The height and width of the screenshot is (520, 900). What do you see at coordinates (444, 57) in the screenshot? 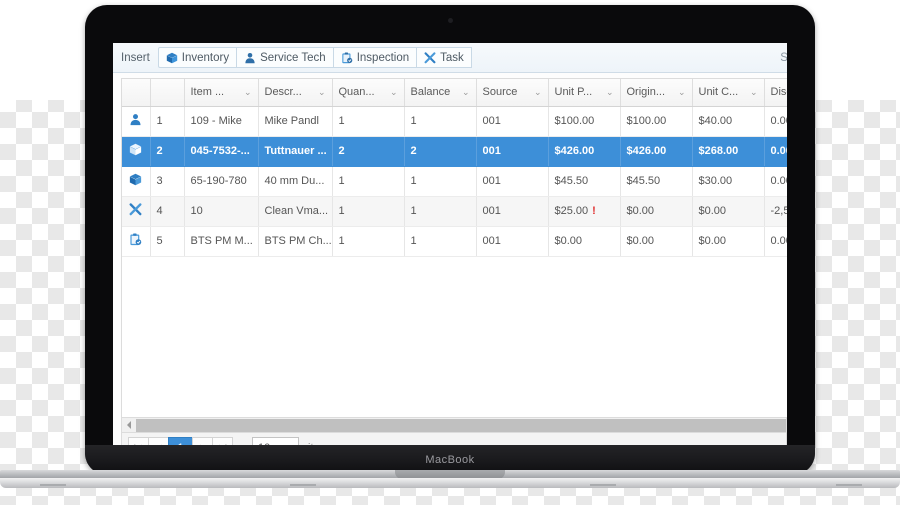
I see `insert-task-button: Task` at bounding box center [444, 57].